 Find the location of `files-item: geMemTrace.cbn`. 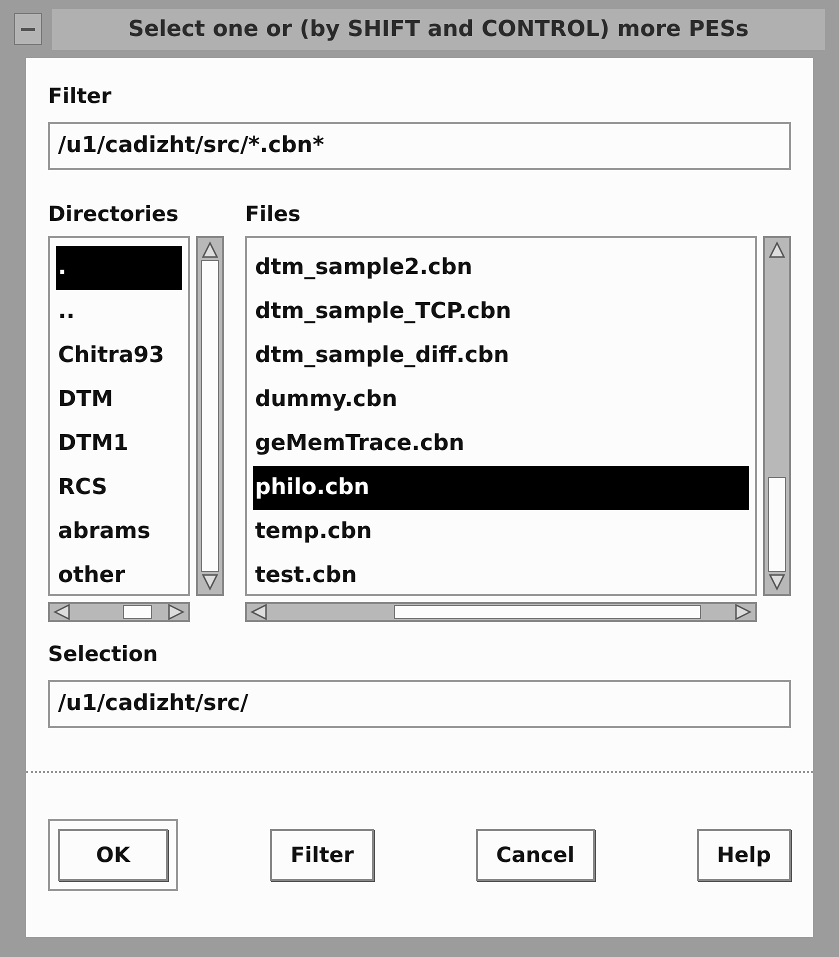

files-item: geMemTrace.cbn is located at coordinates (501, 444).